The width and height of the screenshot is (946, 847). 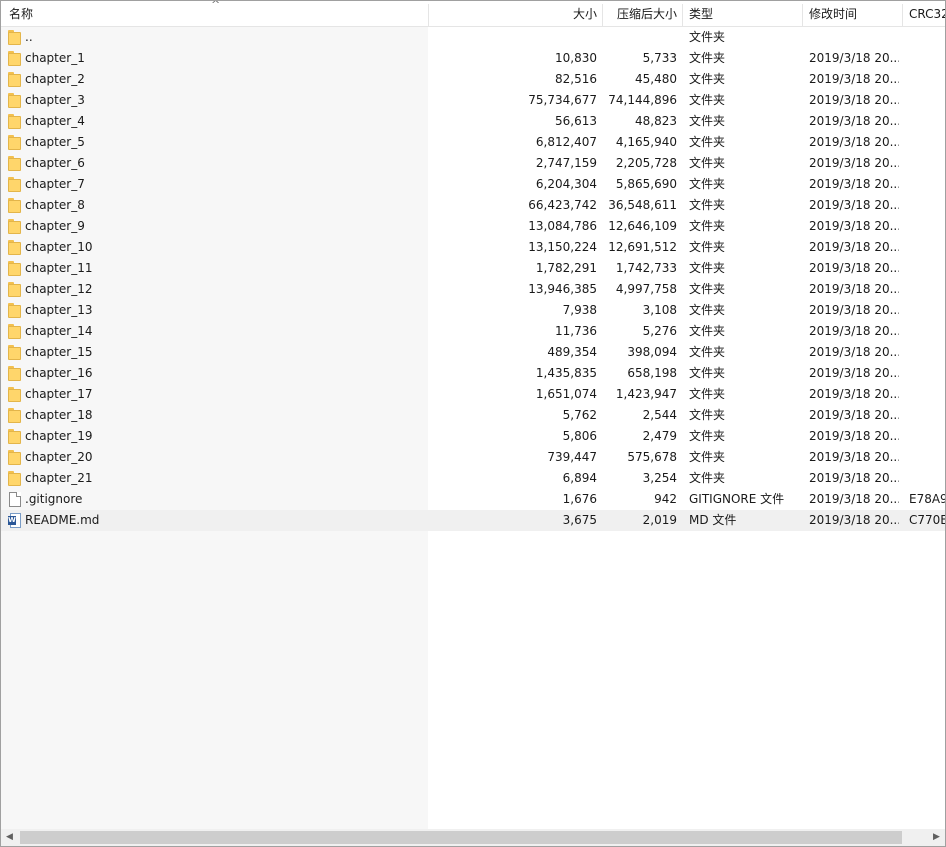 What do you see at coordinates (665, 499) in the screenshot?
I see `file-packed-size: 942` at bounding box center [665, 499].